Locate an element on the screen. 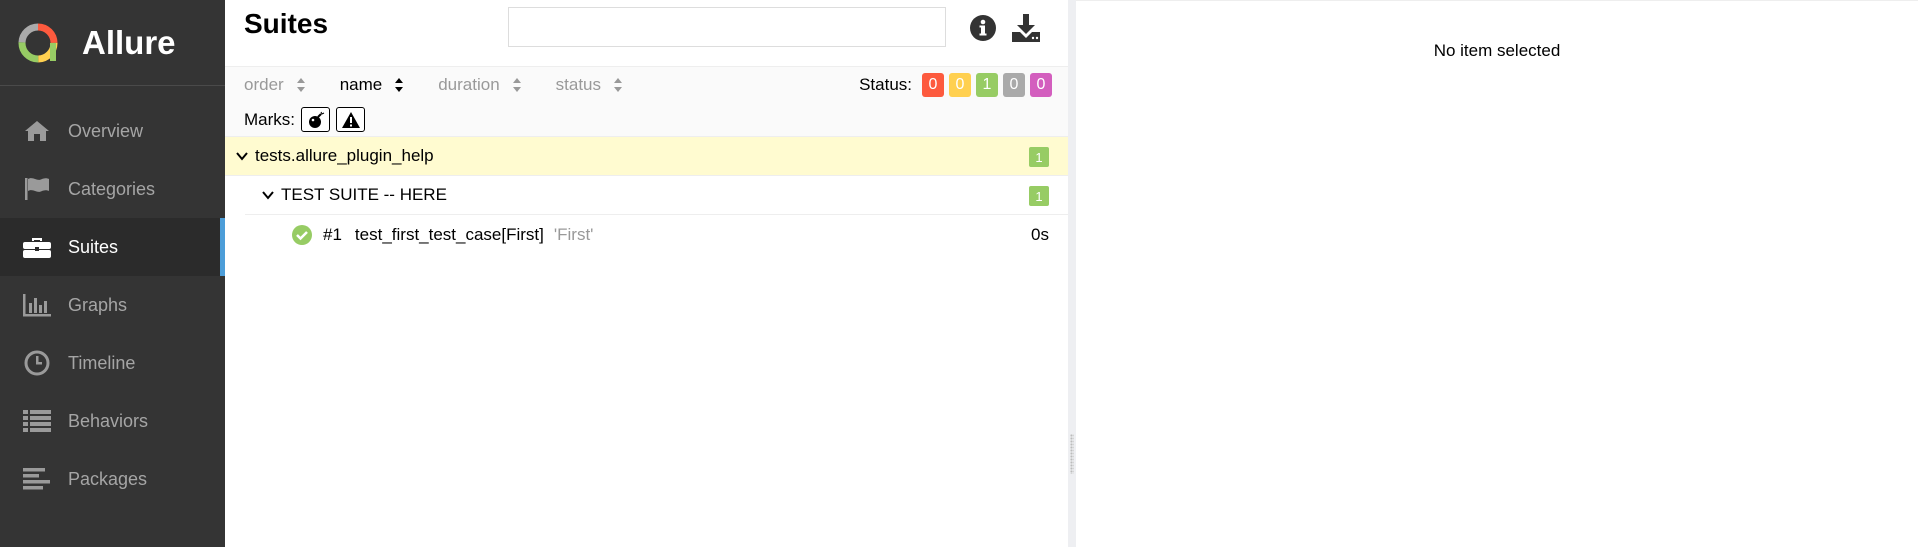  marks-filter: Marks: is located at coordinates (304, 119).